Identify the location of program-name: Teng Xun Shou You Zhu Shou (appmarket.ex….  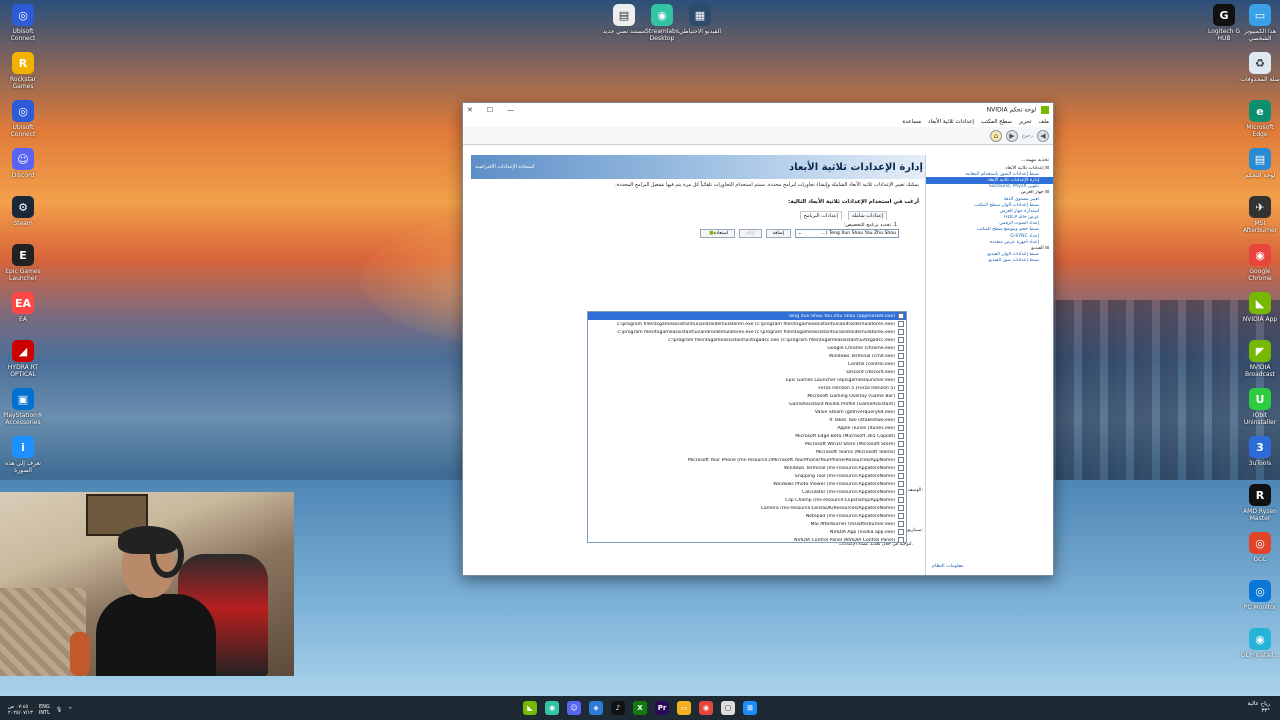
(841, 316).